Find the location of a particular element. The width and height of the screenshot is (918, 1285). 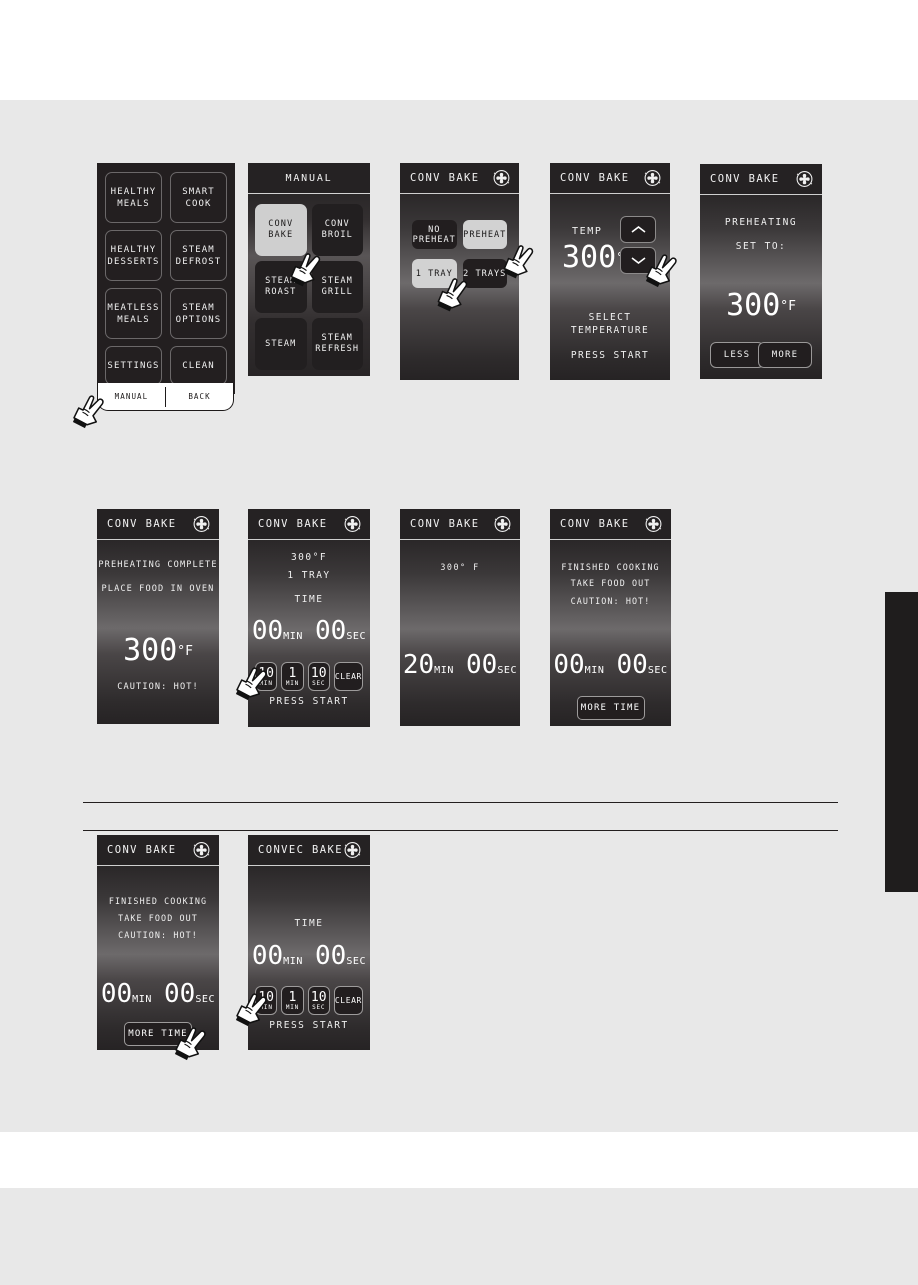

finished-b-seconds: 00 is located at coordinates (180, 994).